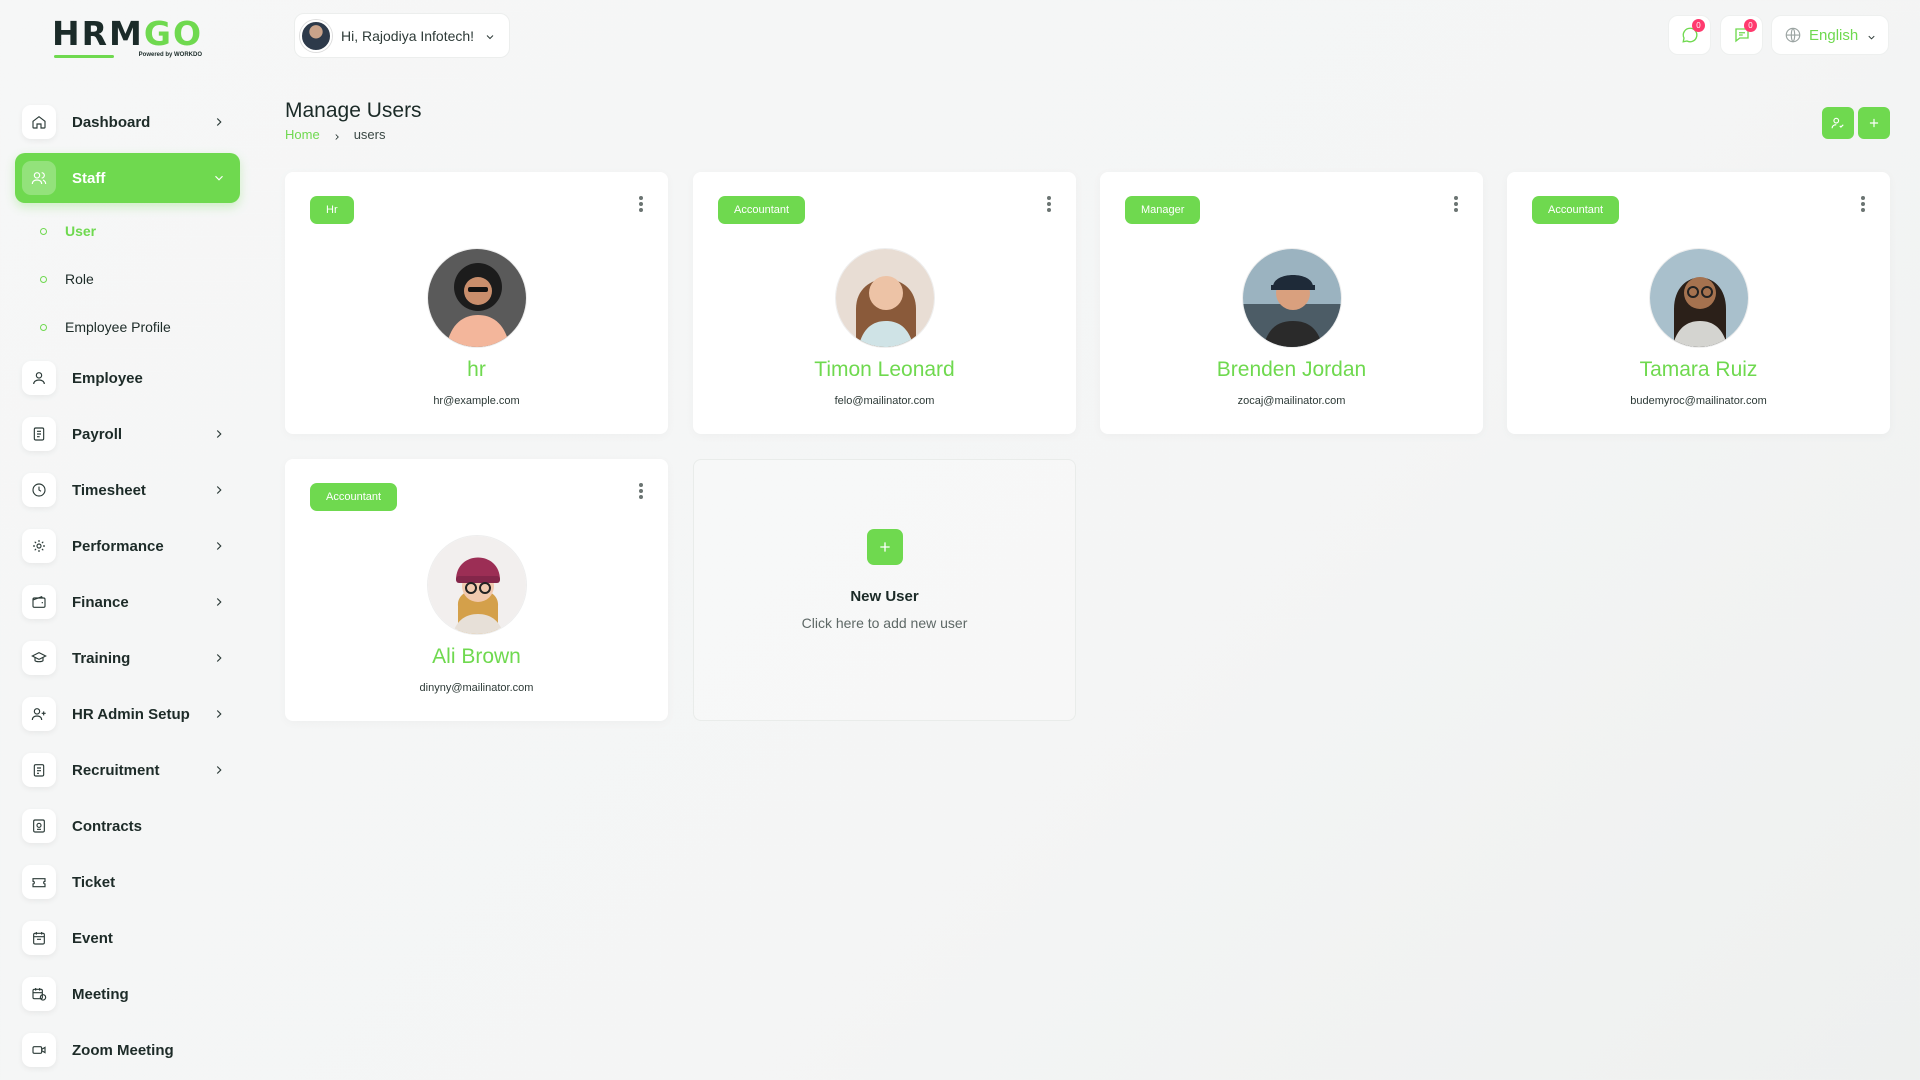 Image resolution: width=1920 pixels, height=1080 pixels. What do you see at coordinates (1741, 35) in the screenshot?
I see `notifications-button: 0` at bounding box center [1741, 35].